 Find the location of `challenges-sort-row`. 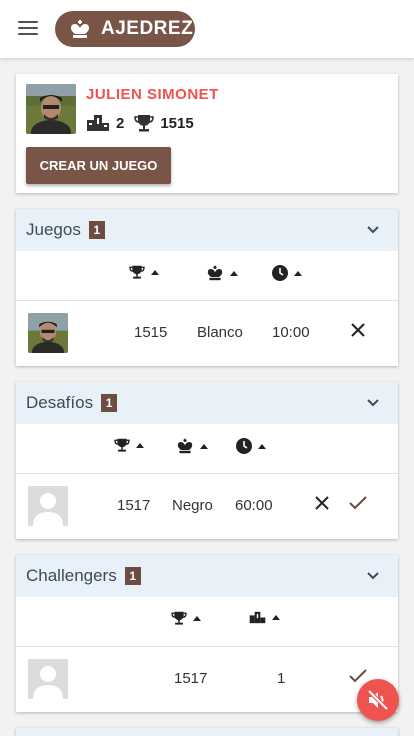

challenges-sort-row is located at coordinates (207, 449).